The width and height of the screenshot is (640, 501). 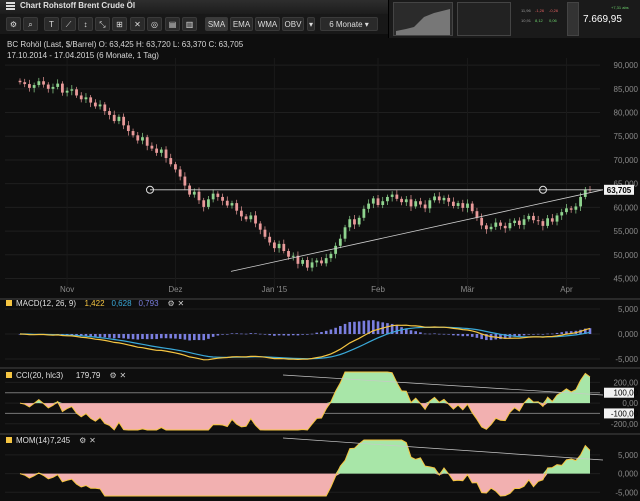 I want to click on panel-separator, so click(x=320, y=368).